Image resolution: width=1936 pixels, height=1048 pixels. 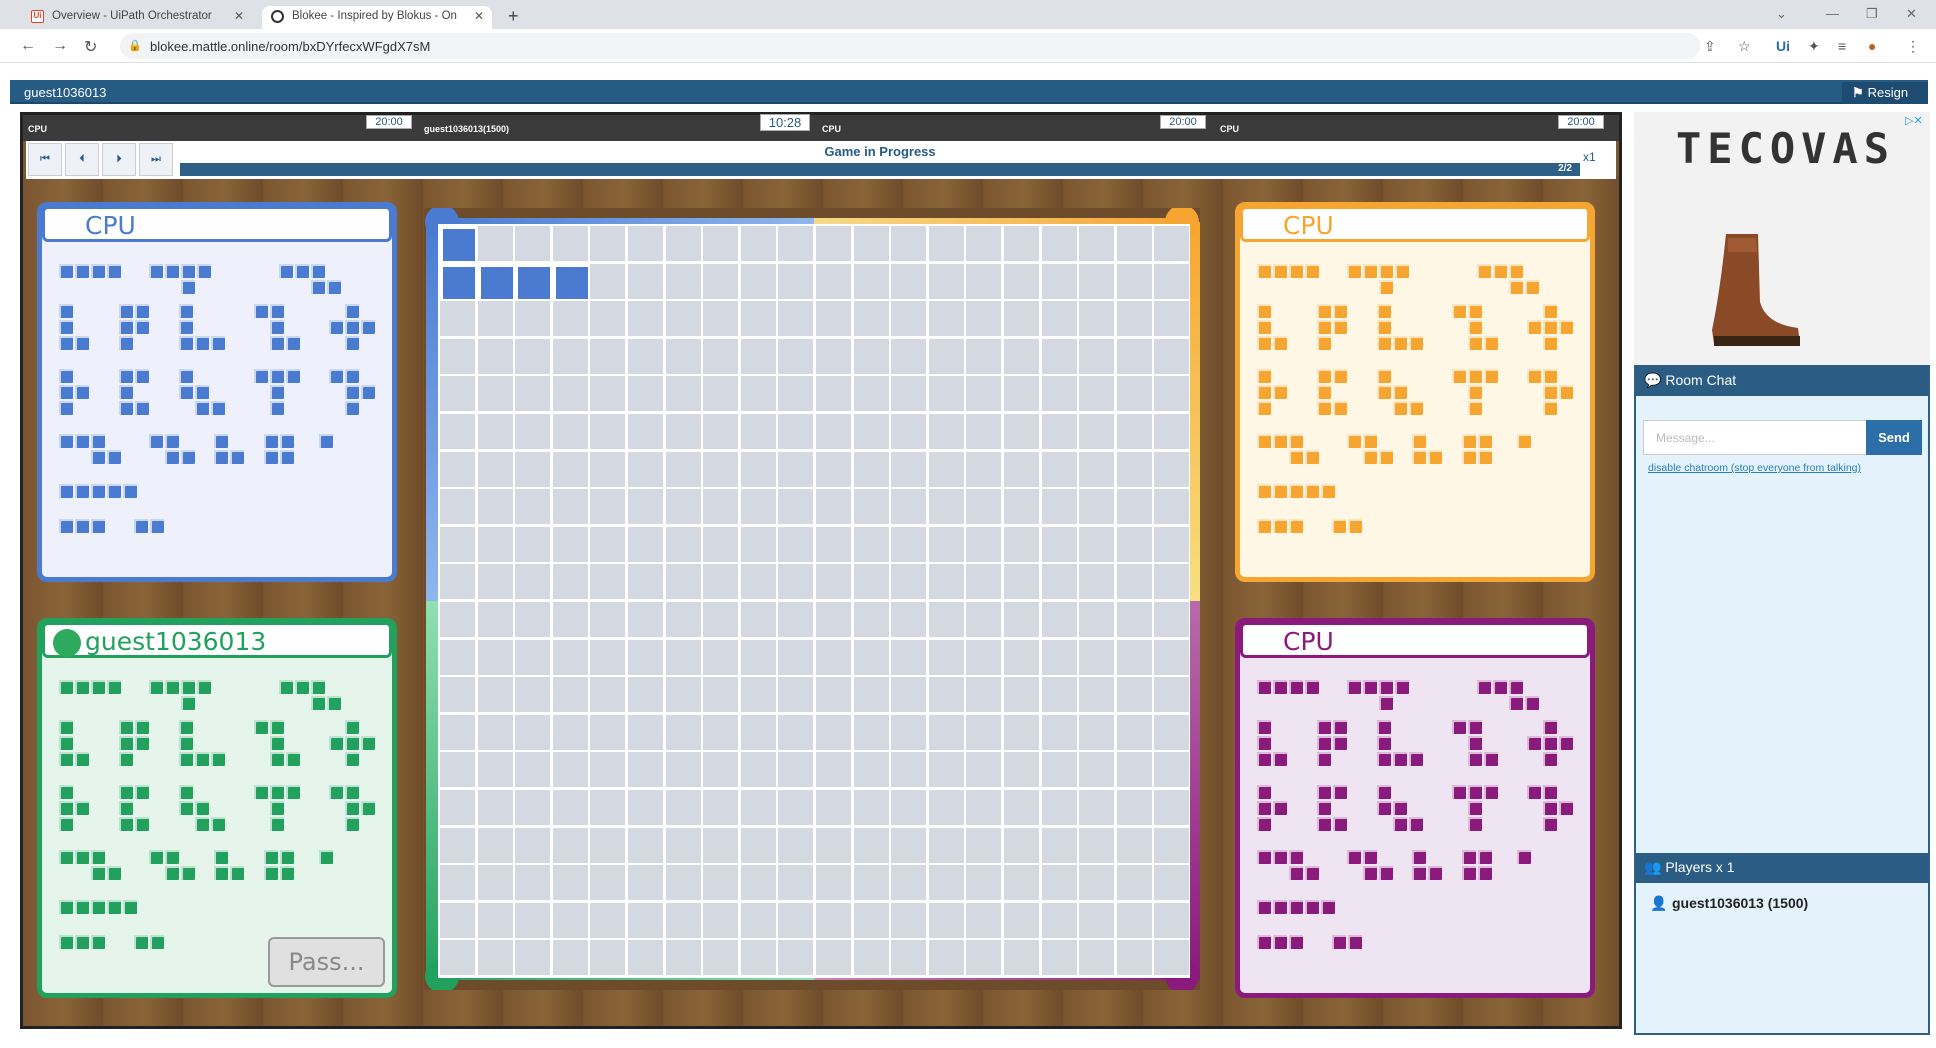 What do you see at coordinates (239, 16) in the screenshot?
I see `close-icon: ✕` at bounding box center [239, 16].